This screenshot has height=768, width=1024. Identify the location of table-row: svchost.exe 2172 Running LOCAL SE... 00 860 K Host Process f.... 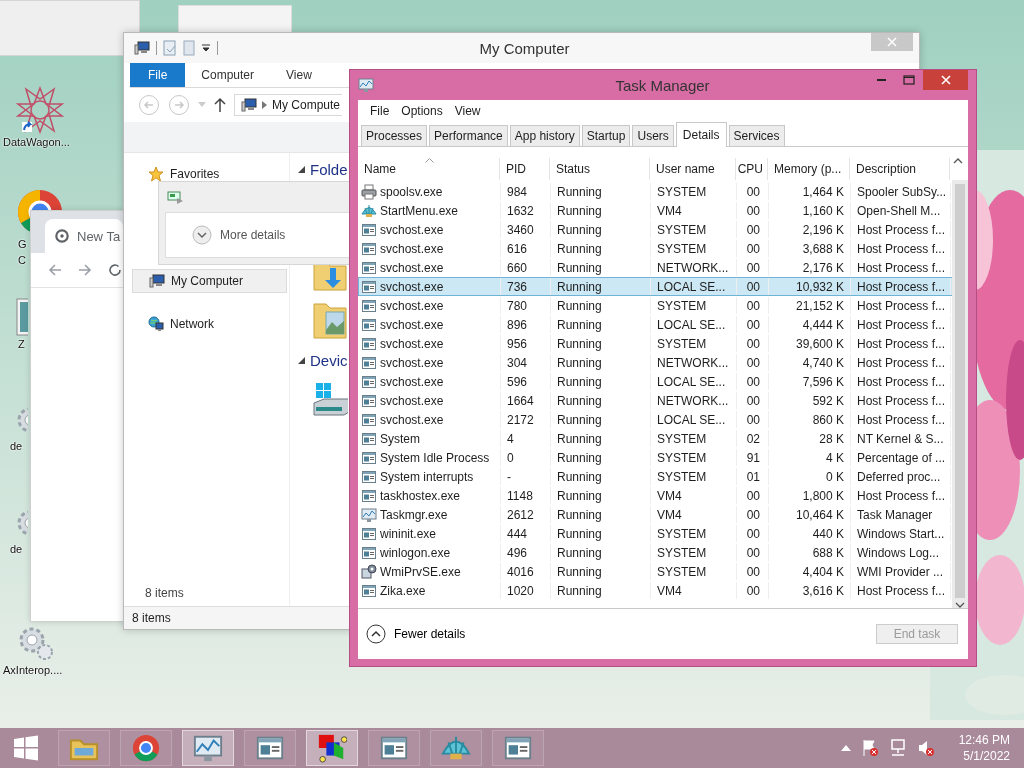
(656, 419).